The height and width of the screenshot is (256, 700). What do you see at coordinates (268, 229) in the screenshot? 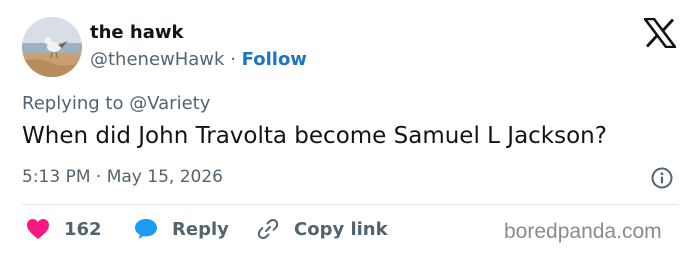
I see `link-icon` at bounding box center [268, 229].